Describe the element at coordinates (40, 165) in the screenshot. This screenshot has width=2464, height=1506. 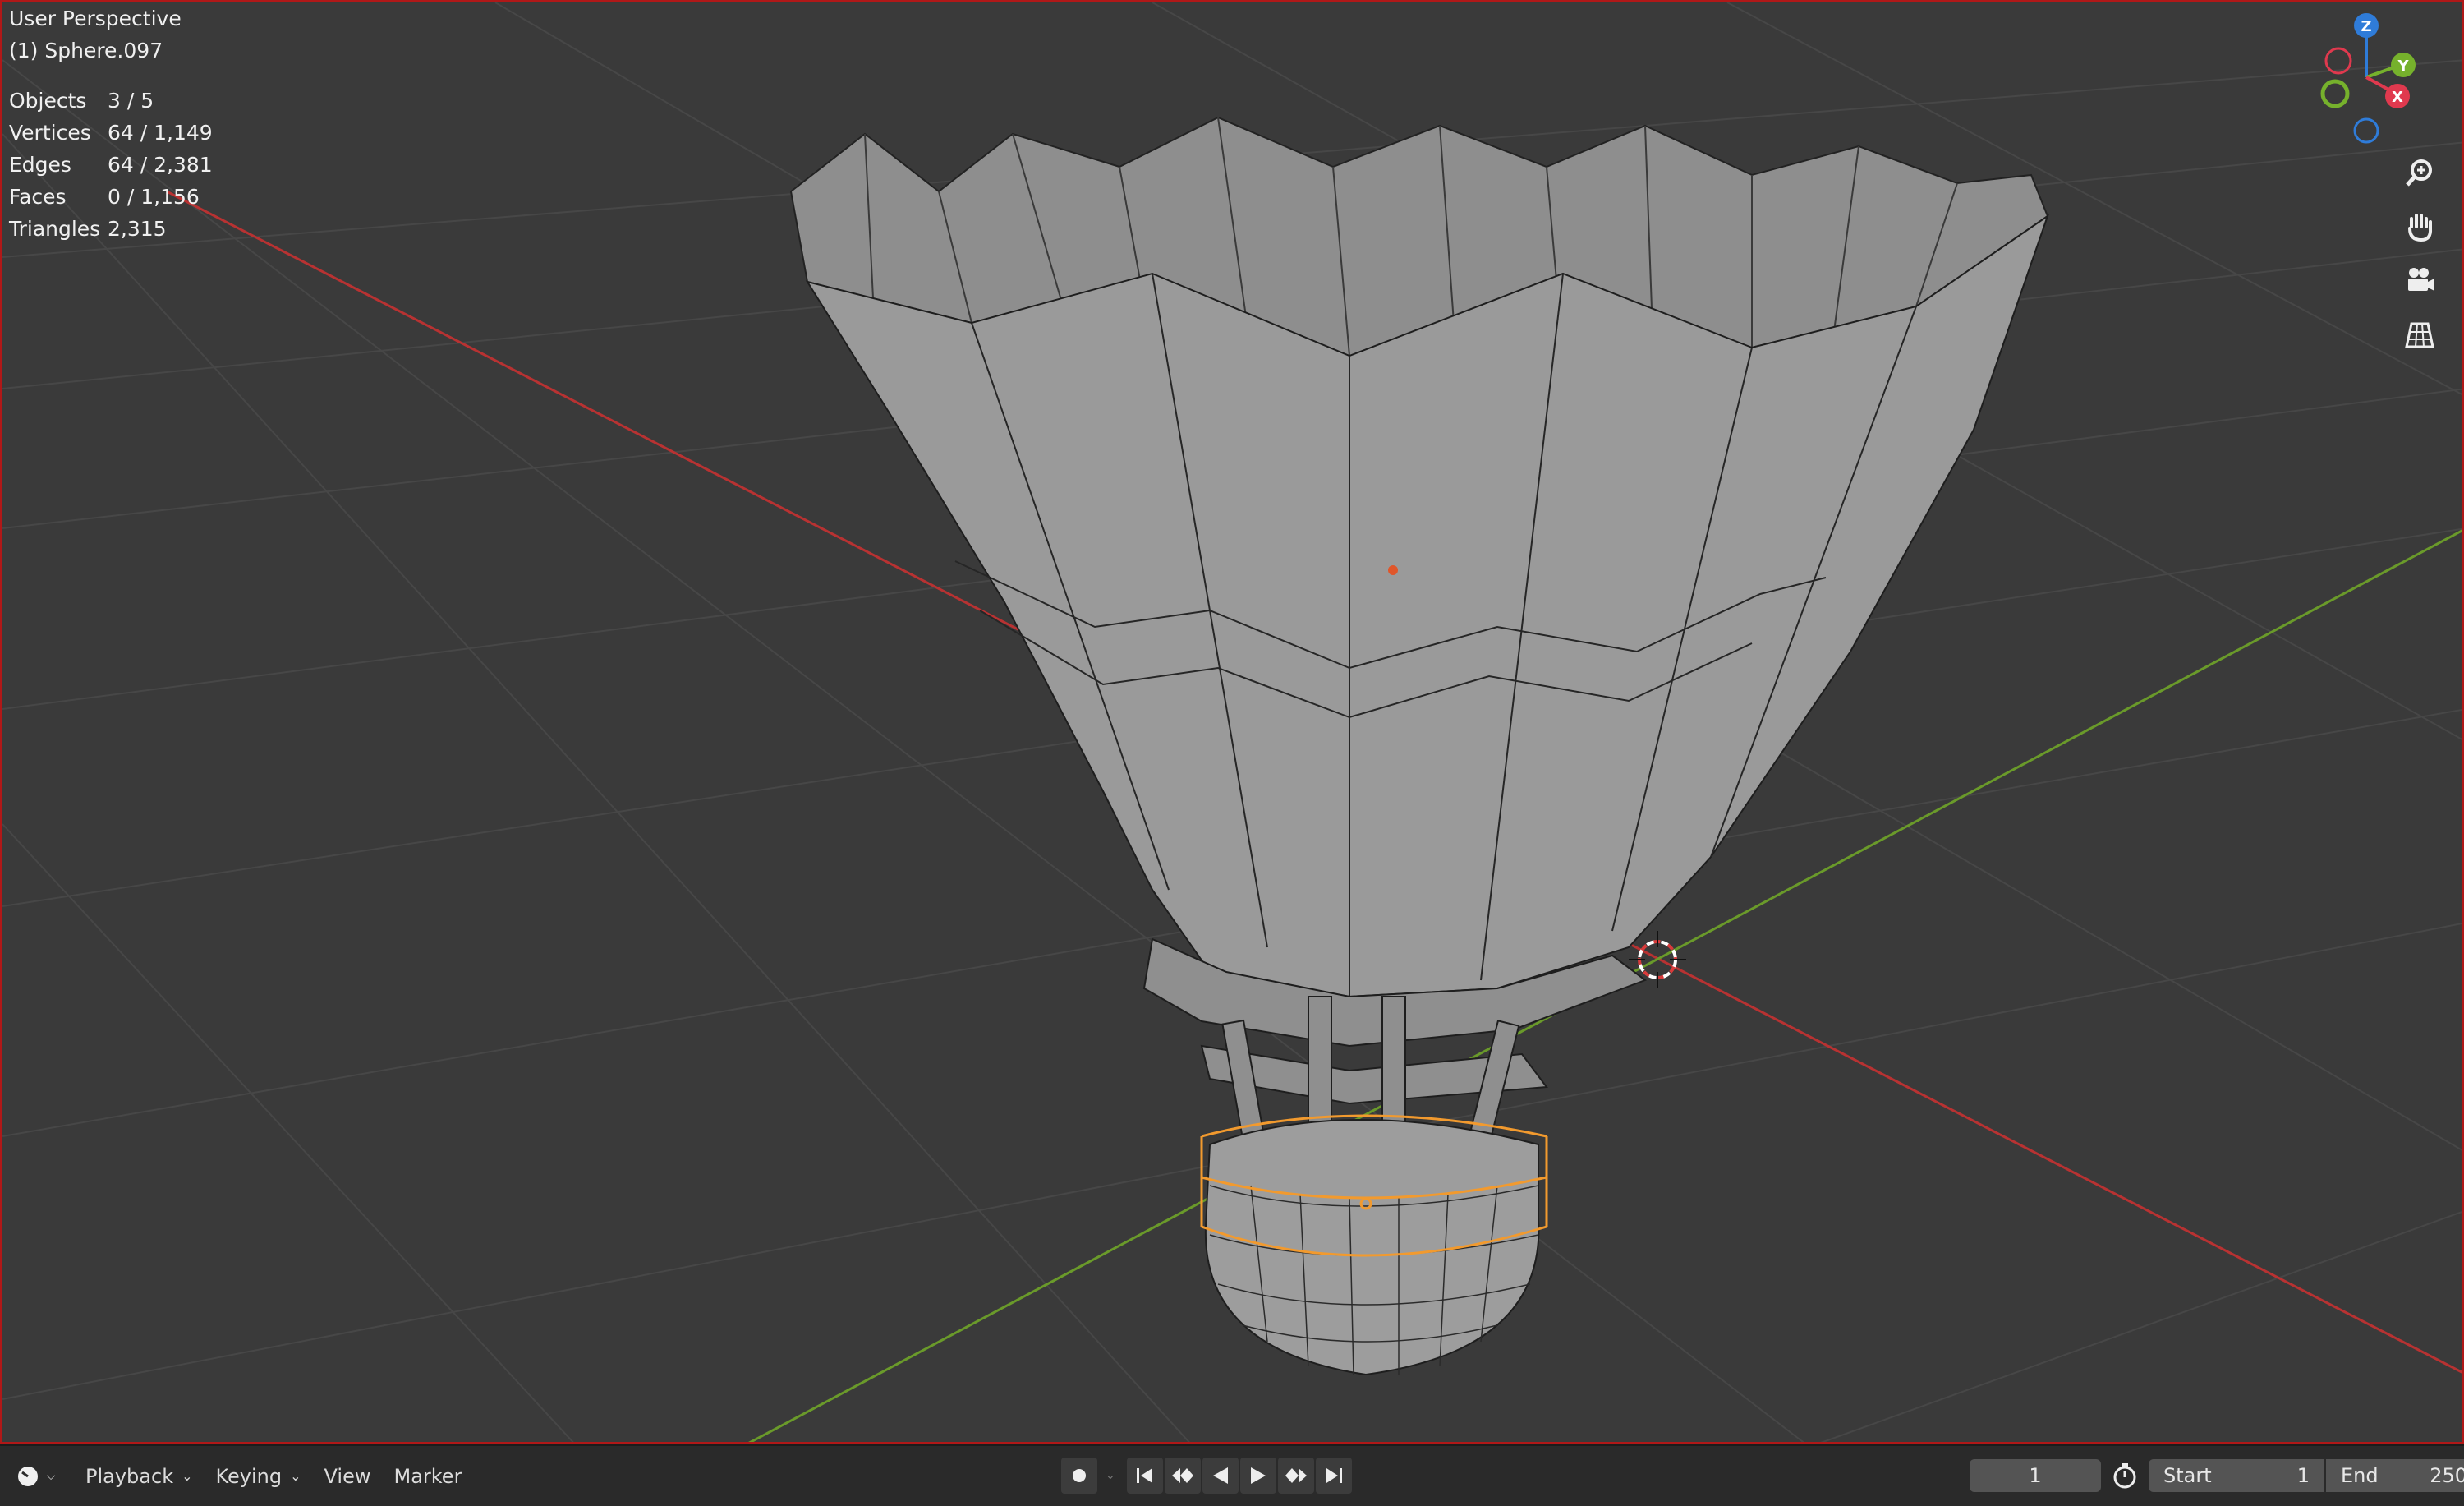
I see `stat-key: Edges` at that location.